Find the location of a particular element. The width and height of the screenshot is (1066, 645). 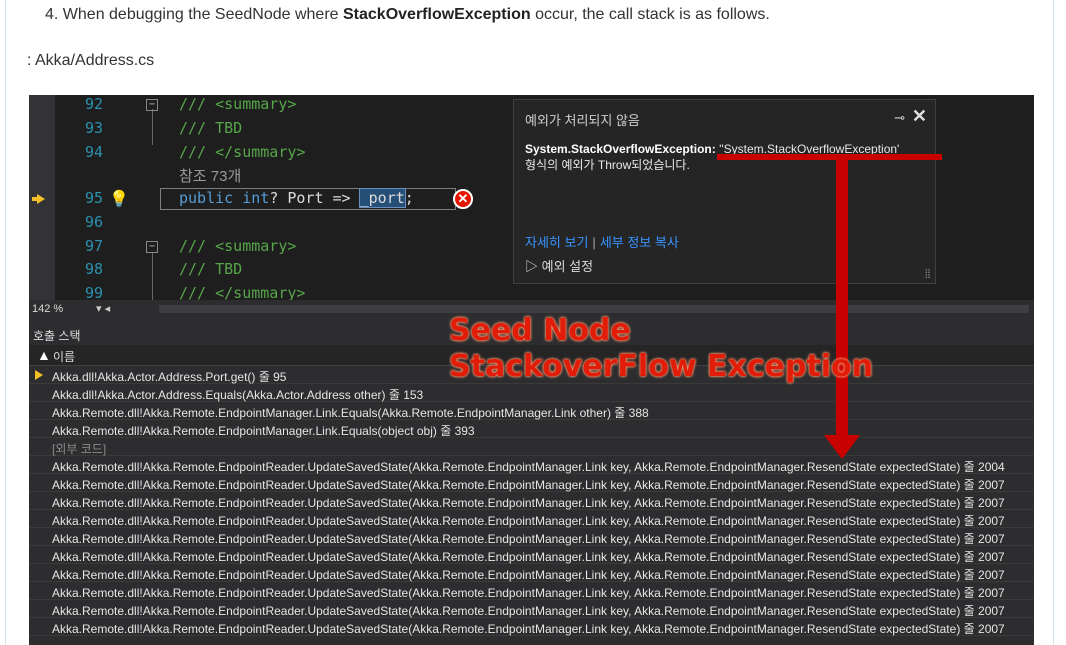

line-number: 96 is located at coordinates (93, 222).